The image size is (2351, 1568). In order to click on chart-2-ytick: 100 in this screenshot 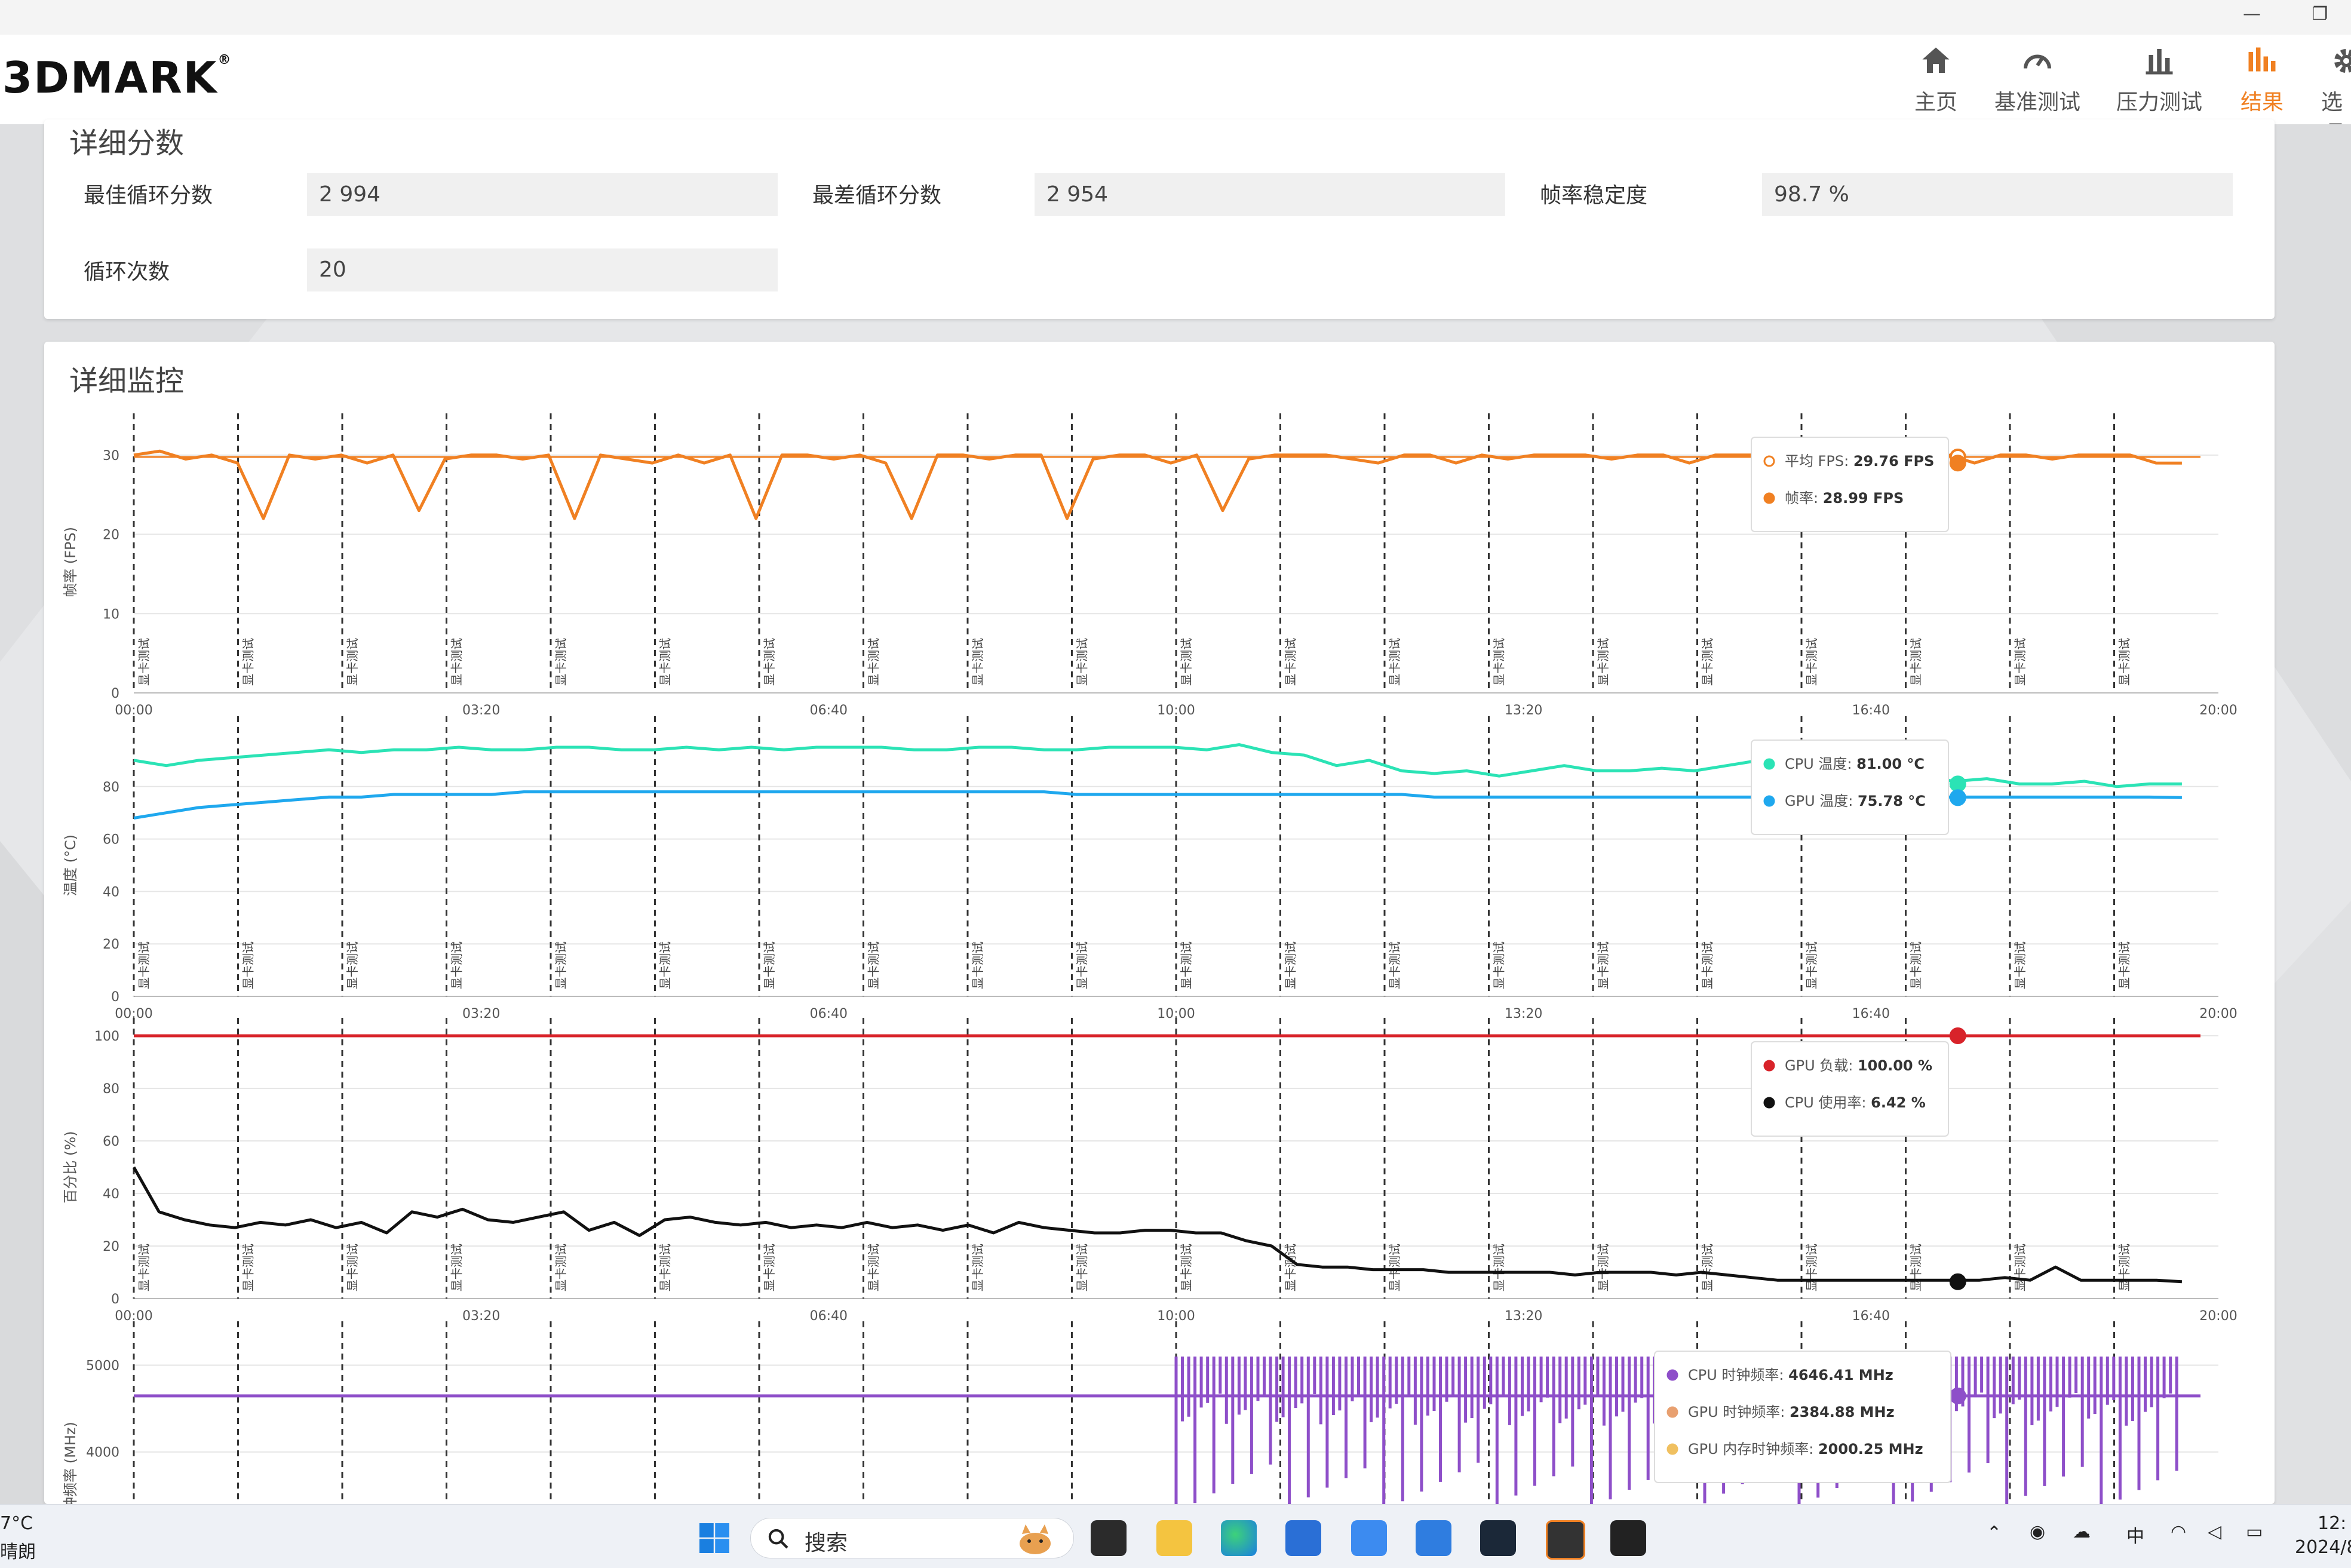, I will do `click(106, 1036)`.